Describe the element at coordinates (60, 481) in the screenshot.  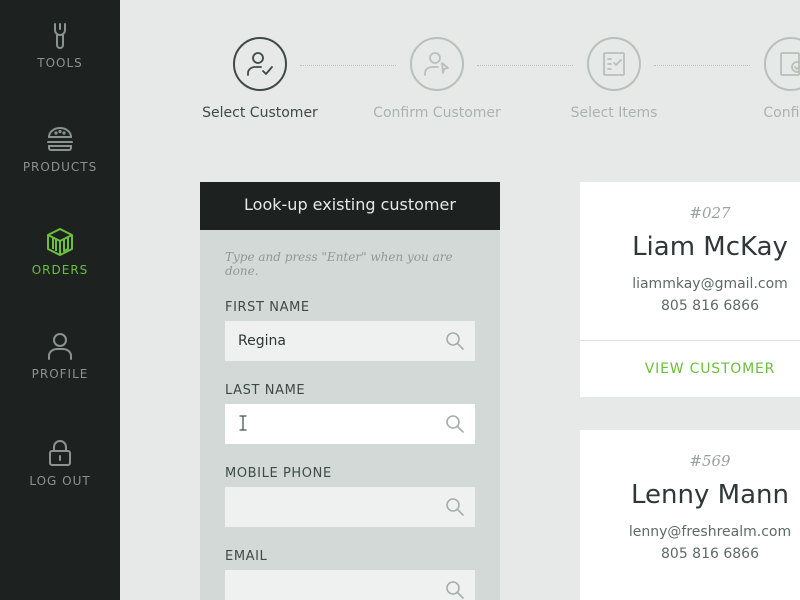
I see `sidebar-item-label: LOG OUT` at that location.